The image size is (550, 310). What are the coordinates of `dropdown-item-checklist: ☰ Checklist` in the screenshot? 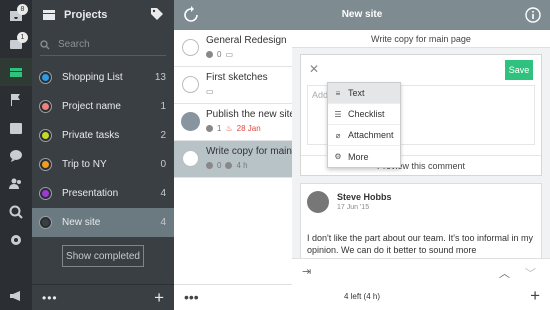 It's located at (364, 114).